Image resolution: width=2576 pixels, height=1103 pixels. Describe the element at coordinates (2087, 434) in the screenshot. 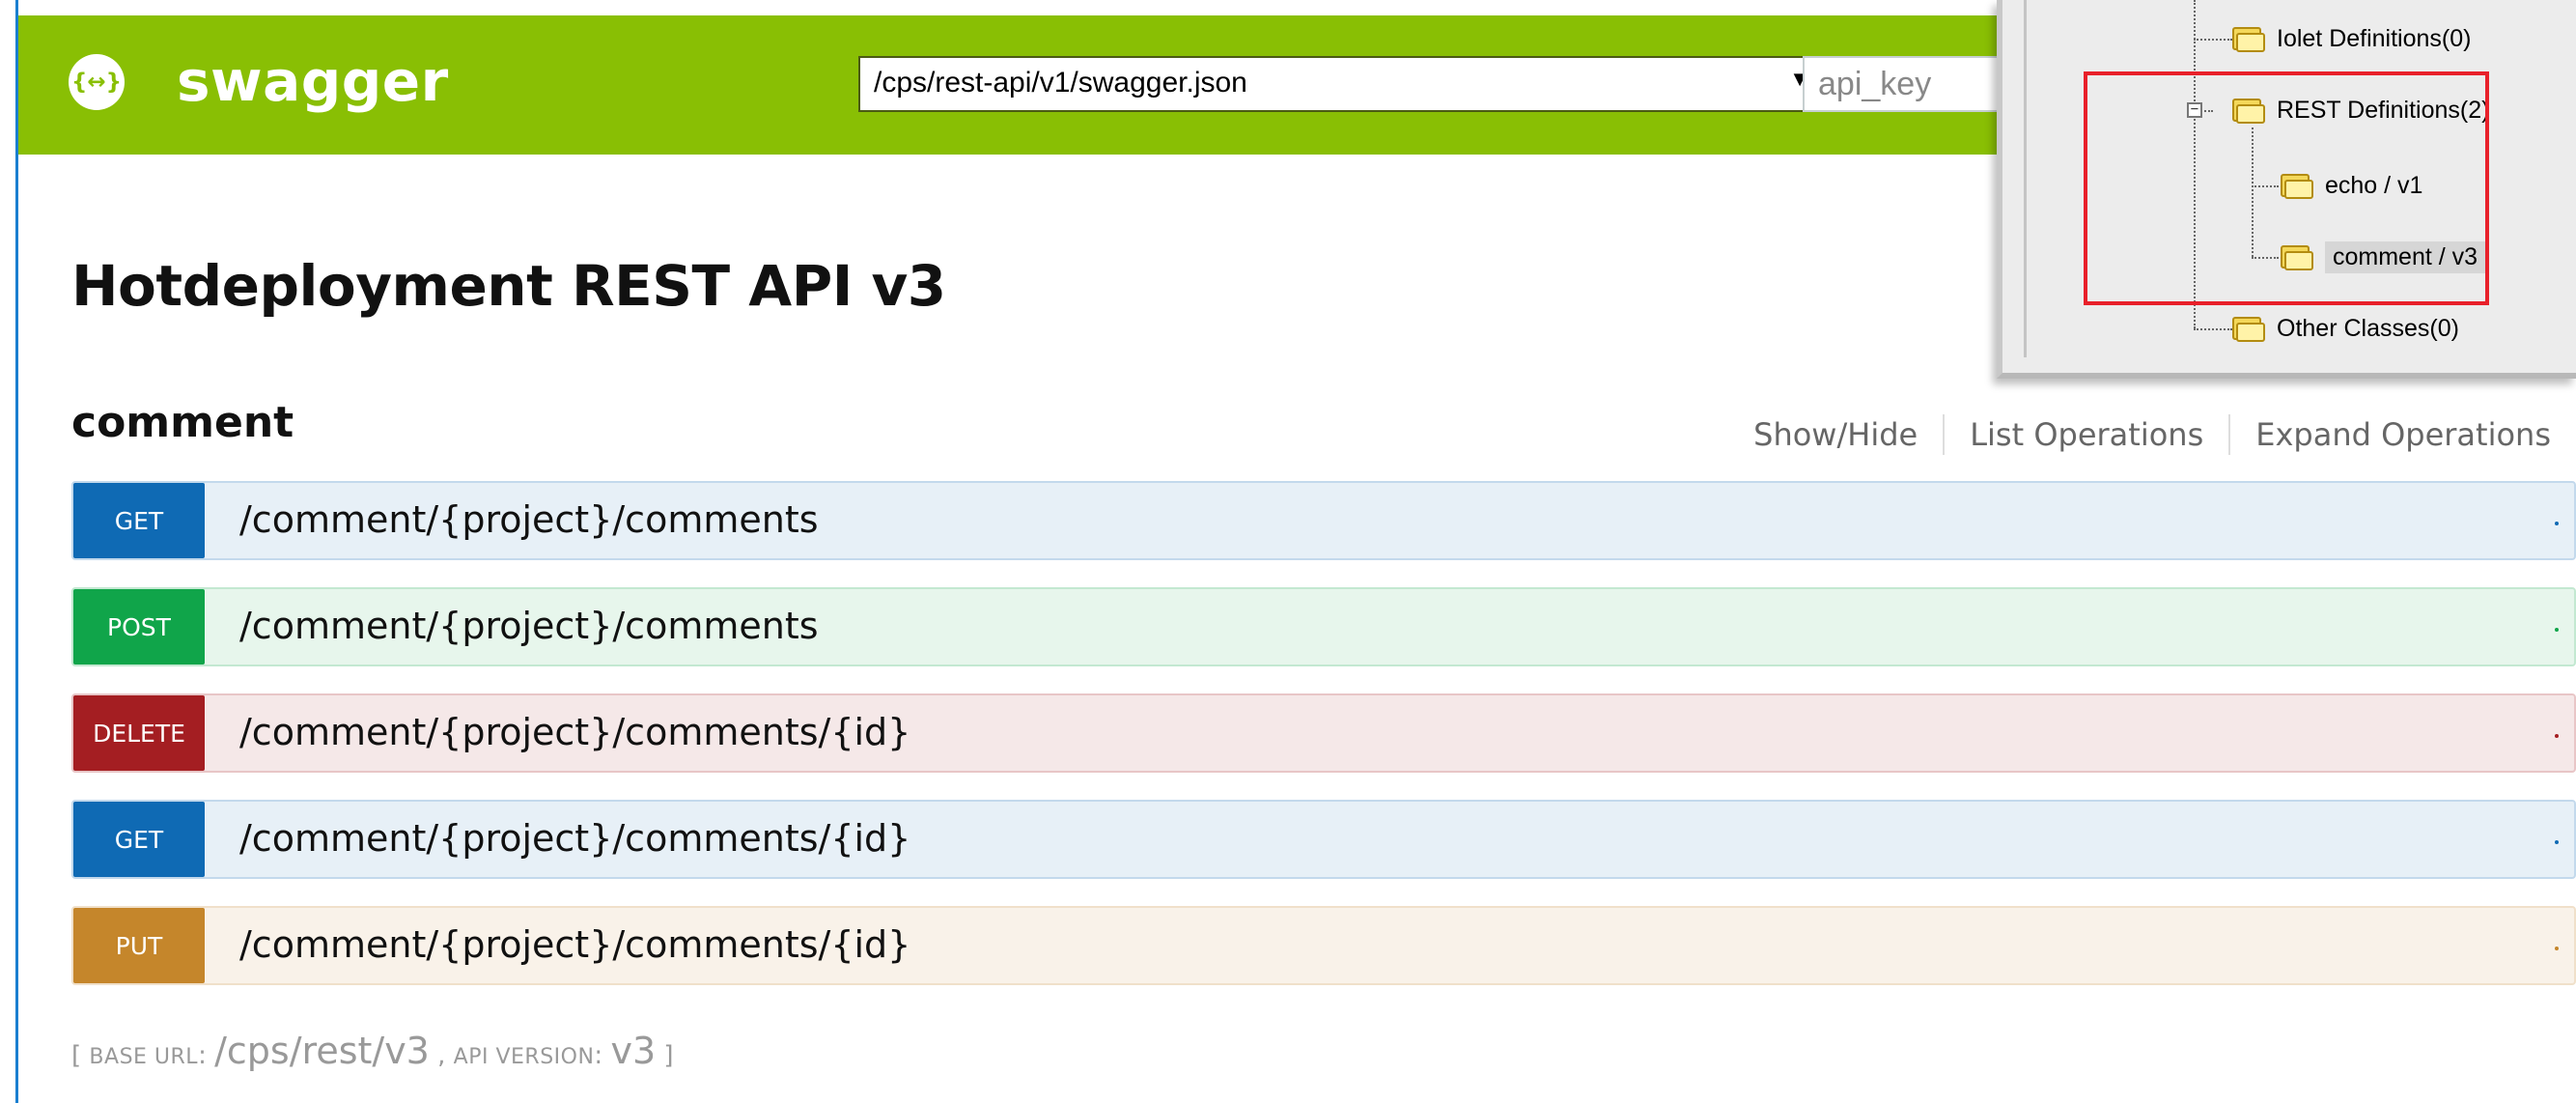

I see `list-operations-link: List Operations` at that location.